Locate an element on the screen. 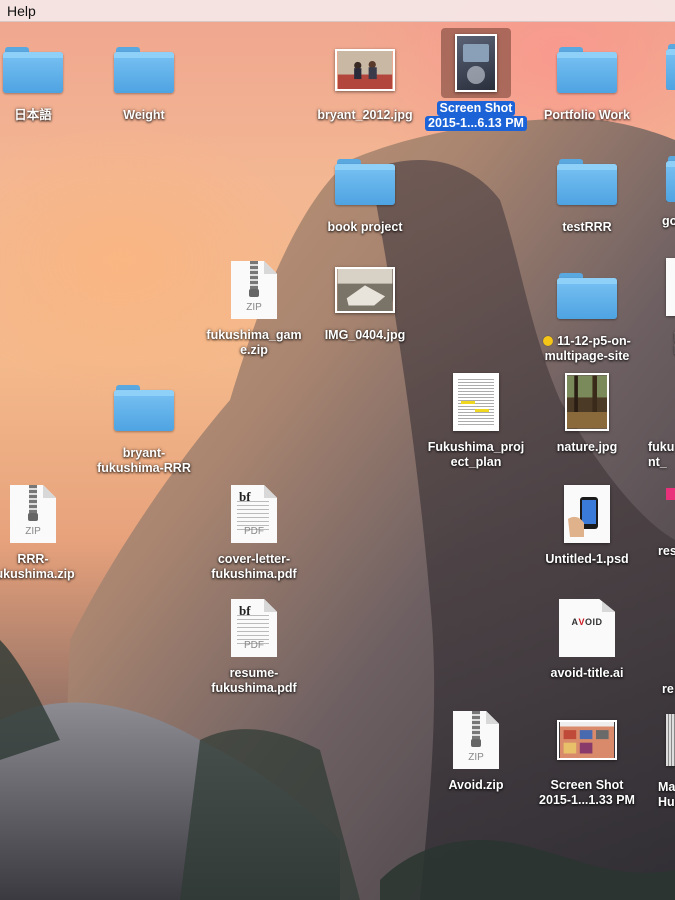  item-label: Screen Shot 2015-1...1.33 PM is located at coordinates (587, 792).